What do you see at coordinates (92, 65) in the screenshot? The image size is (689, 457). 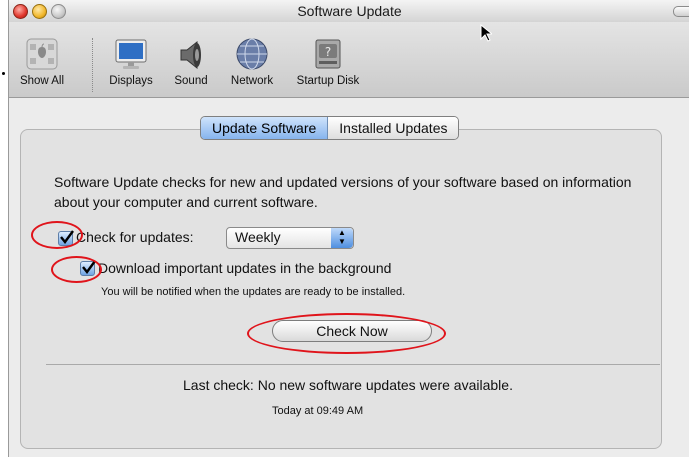 I see `toolbar-separator` at bounding box center [92, 65].